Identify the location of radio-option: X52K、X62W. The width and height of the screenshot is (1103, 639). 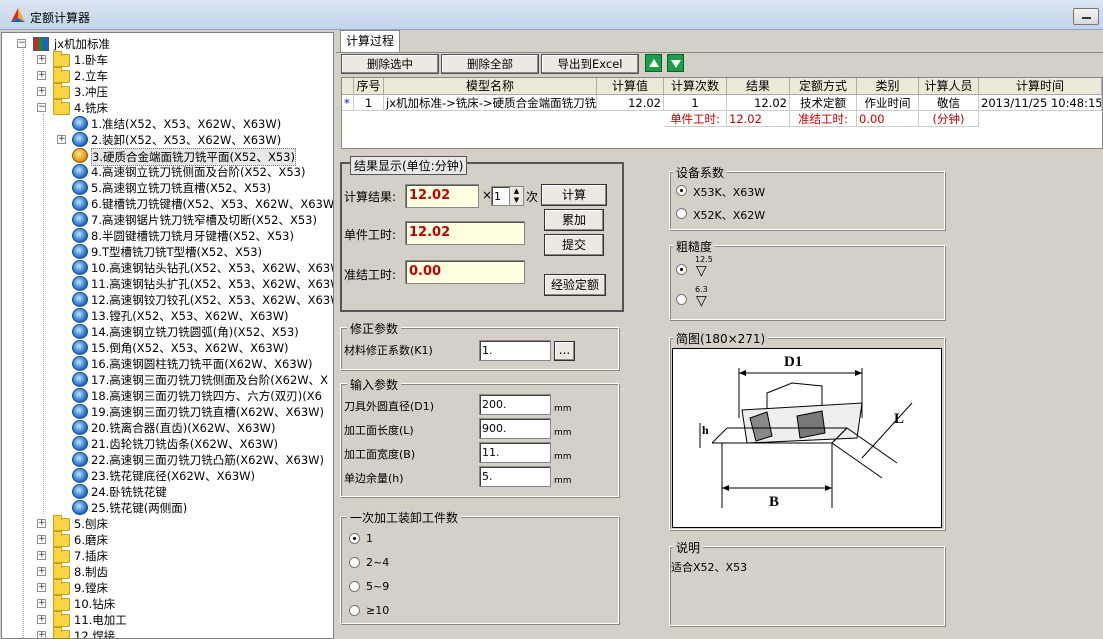
(736, 214).